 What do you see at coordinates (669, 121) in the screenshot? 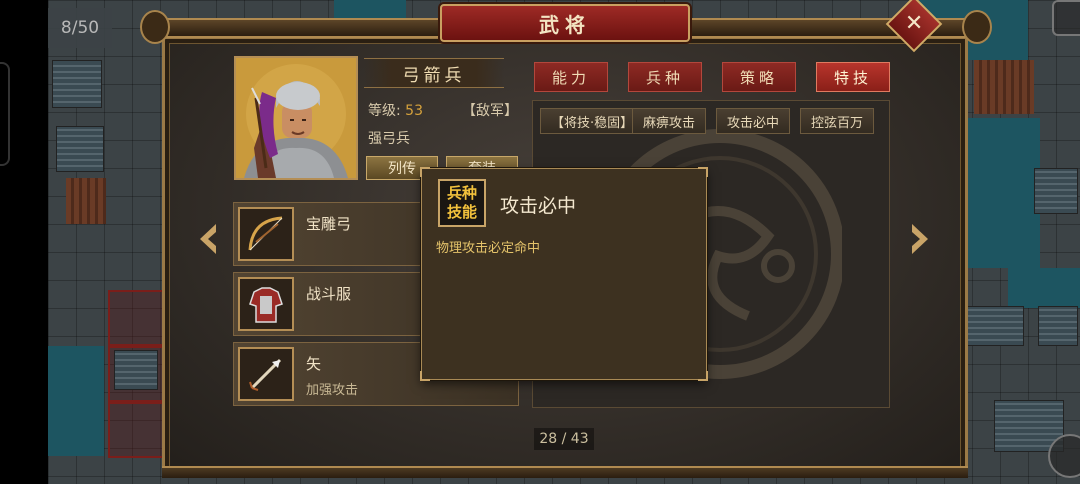
I see `skill-chip: 麻痹攻击` at bounding box center [669, 121].